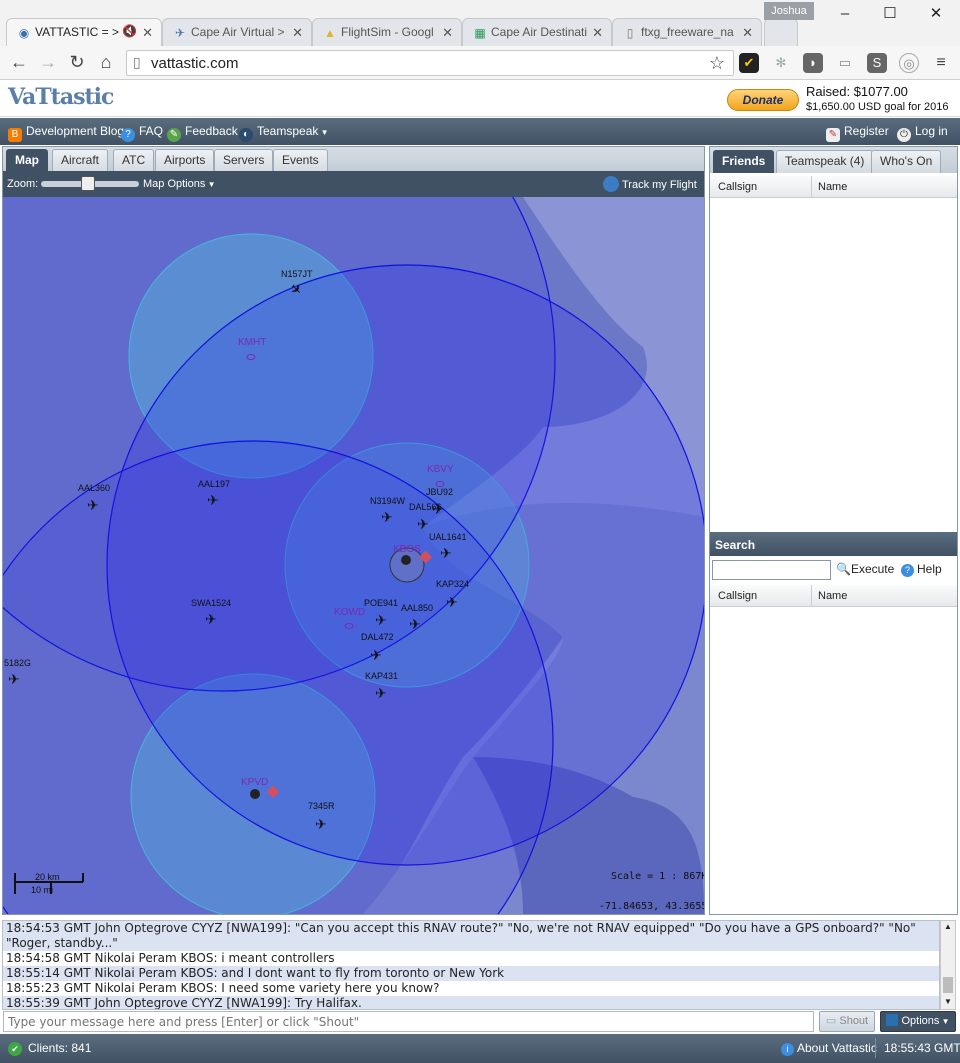  Describe the element at coordinates (857, 133) in the screenshot. I see `nav-register: ✎ Register` at that location.